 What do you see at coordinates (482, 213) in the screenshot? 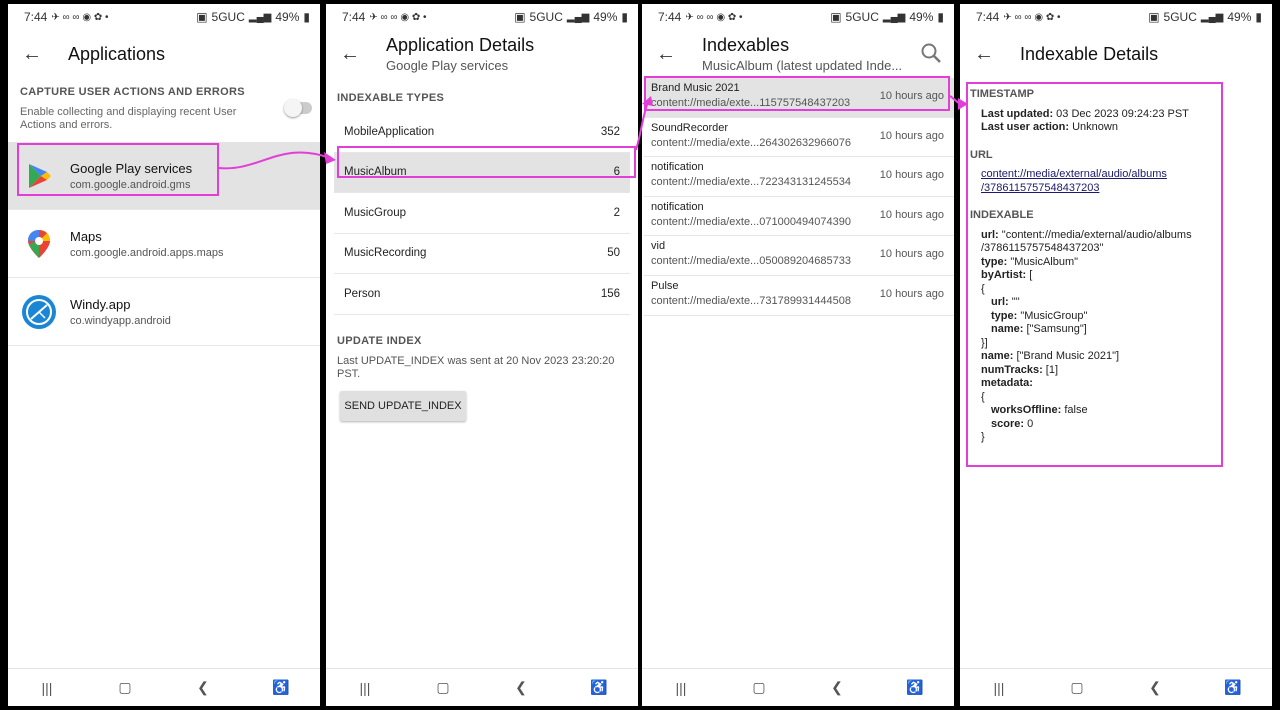
I see `type-row-musicgroup: MusicGroup 2` at bounding box center [482, 213].